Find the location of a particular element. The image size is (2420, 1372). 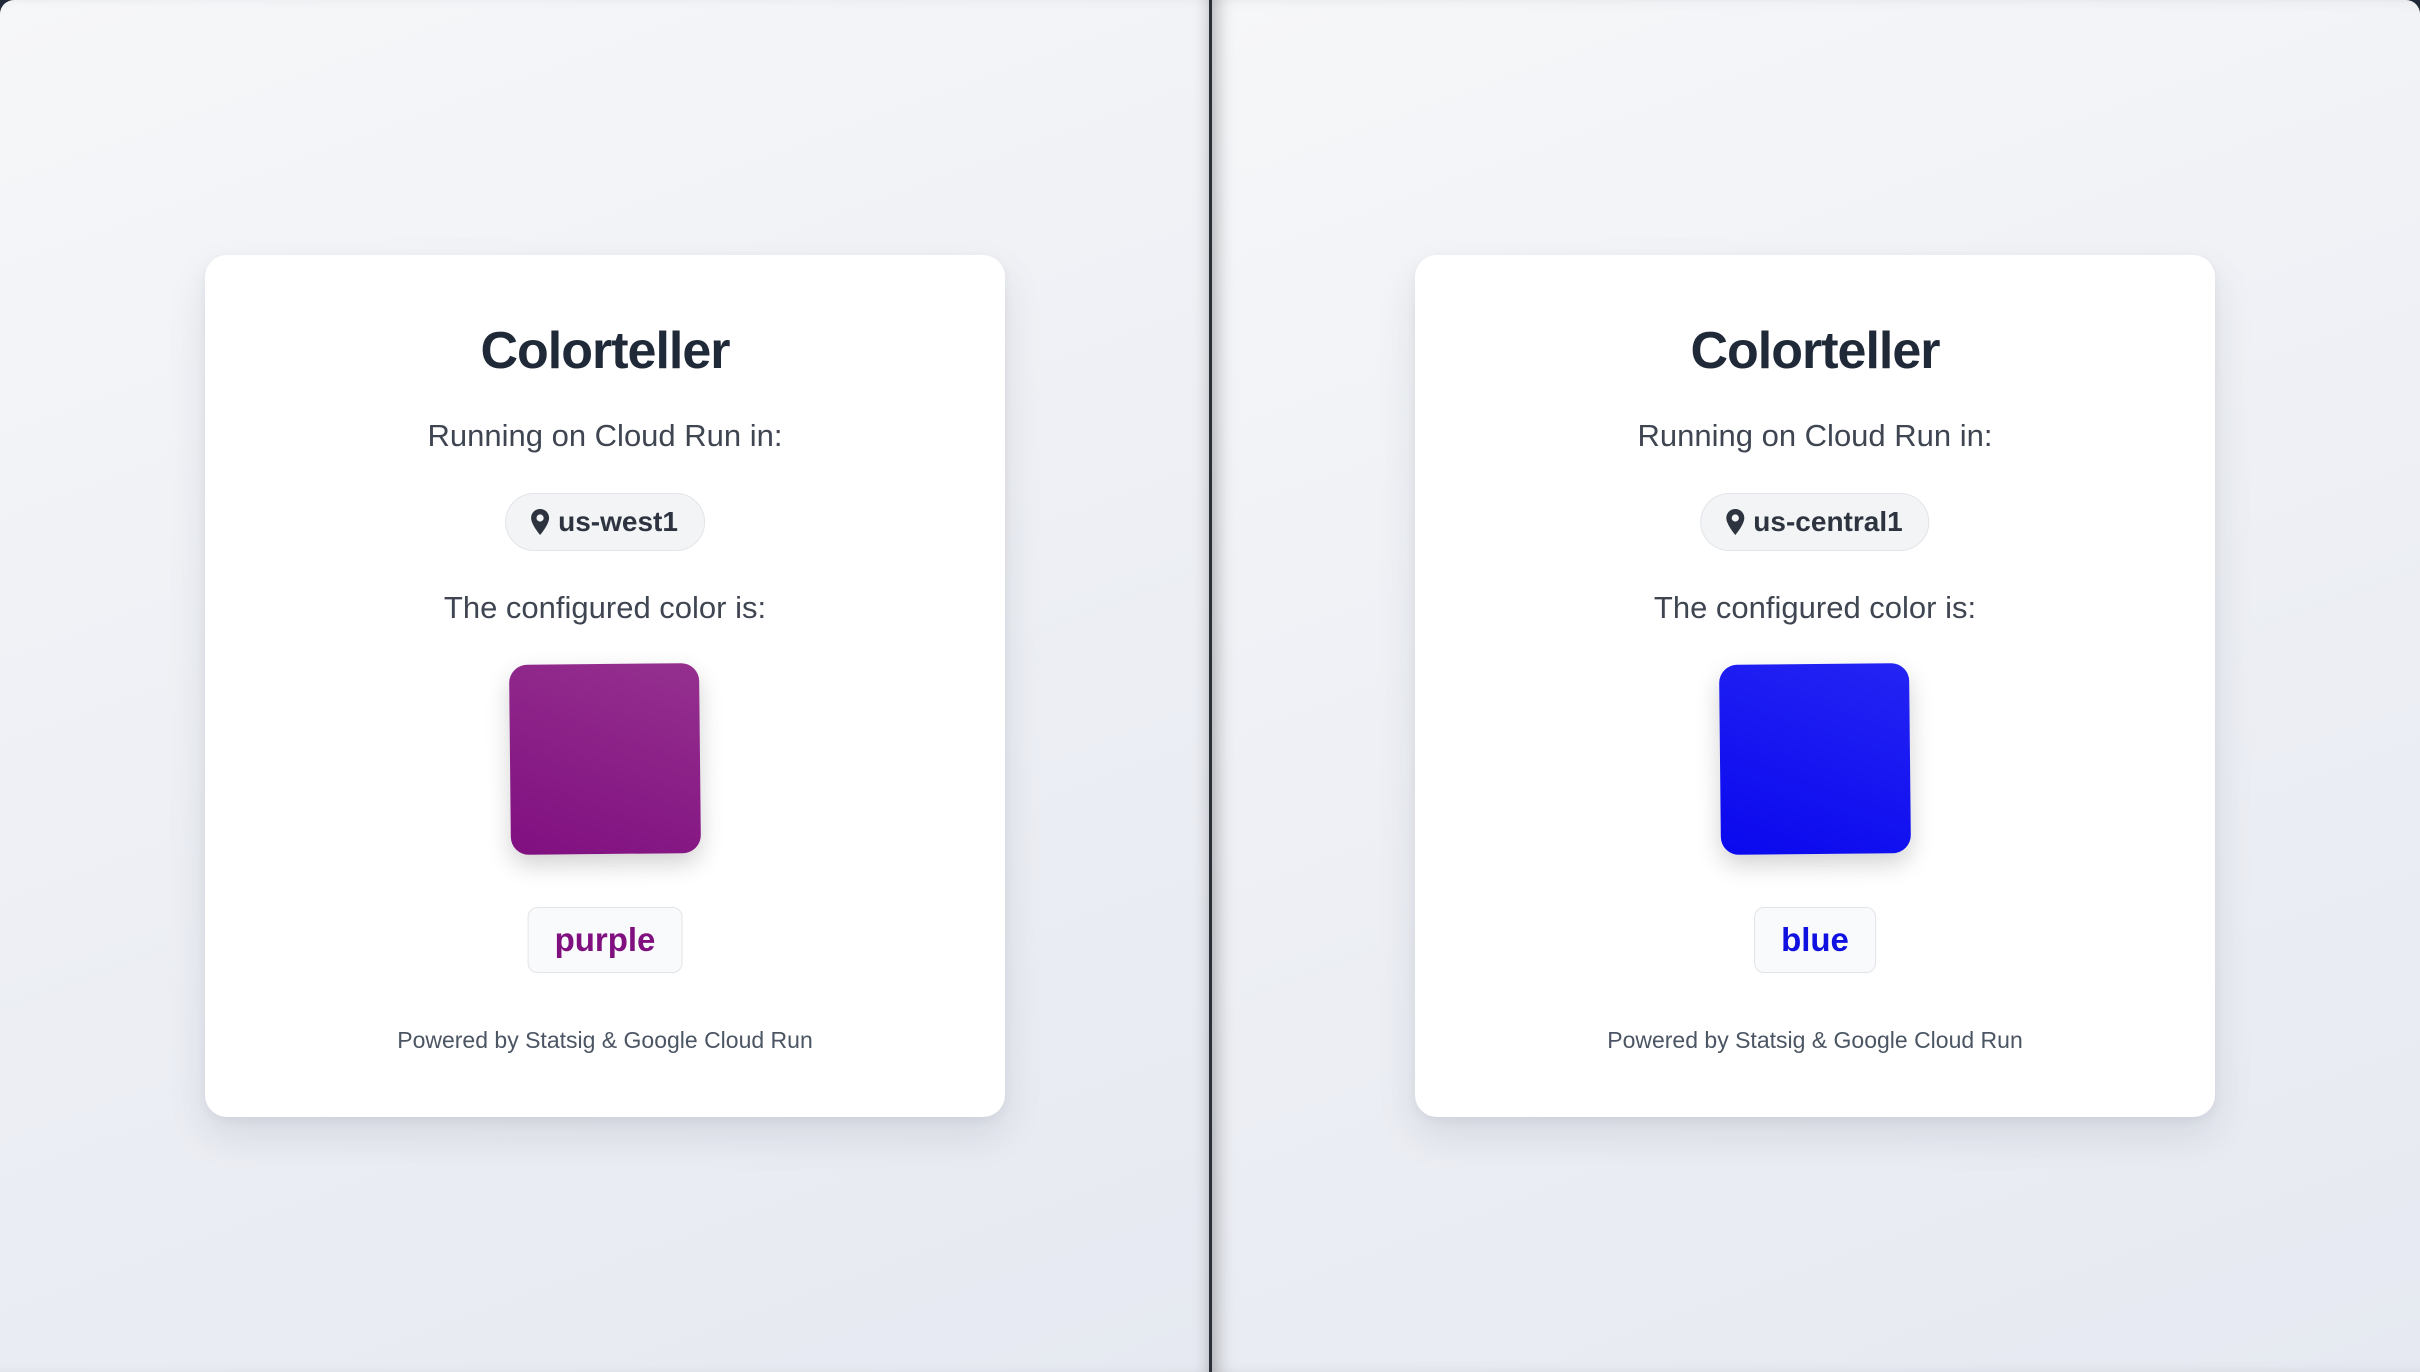

region-badge: us-west1 is located at coordinates (605, 522).